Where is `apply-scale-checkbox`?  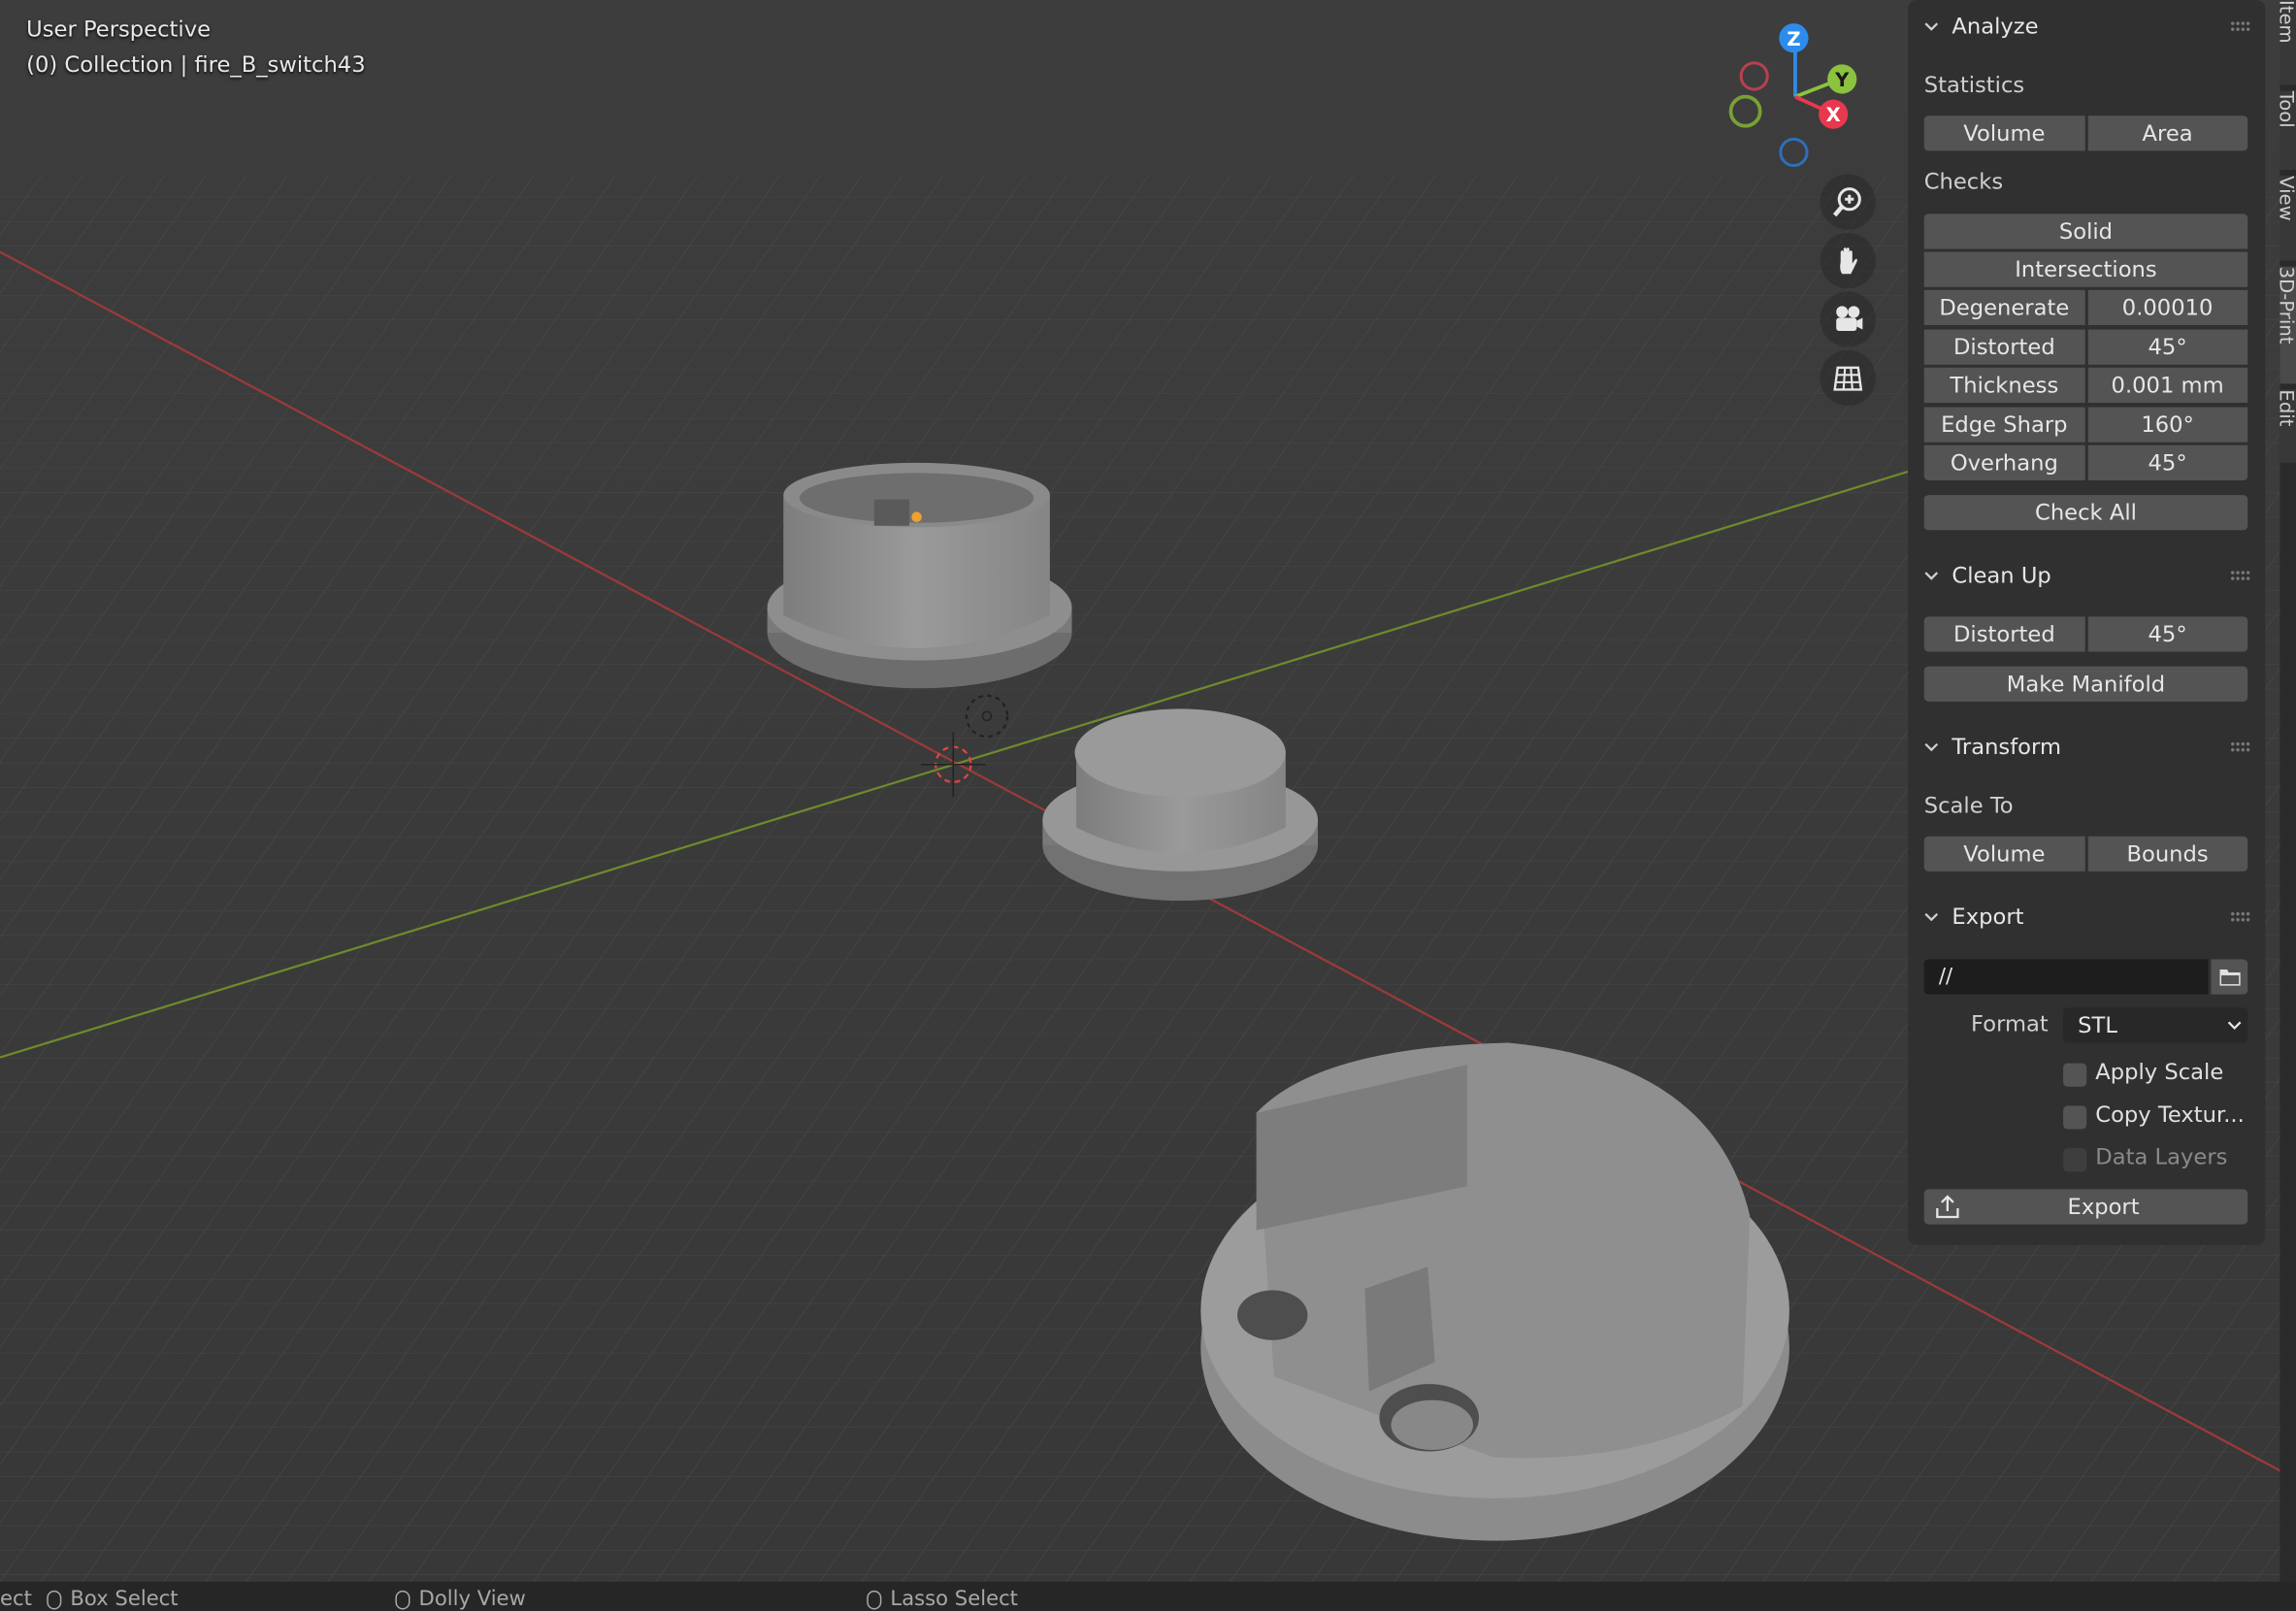
apply-scale-checkbox is located at coordinates (2075, 1075).